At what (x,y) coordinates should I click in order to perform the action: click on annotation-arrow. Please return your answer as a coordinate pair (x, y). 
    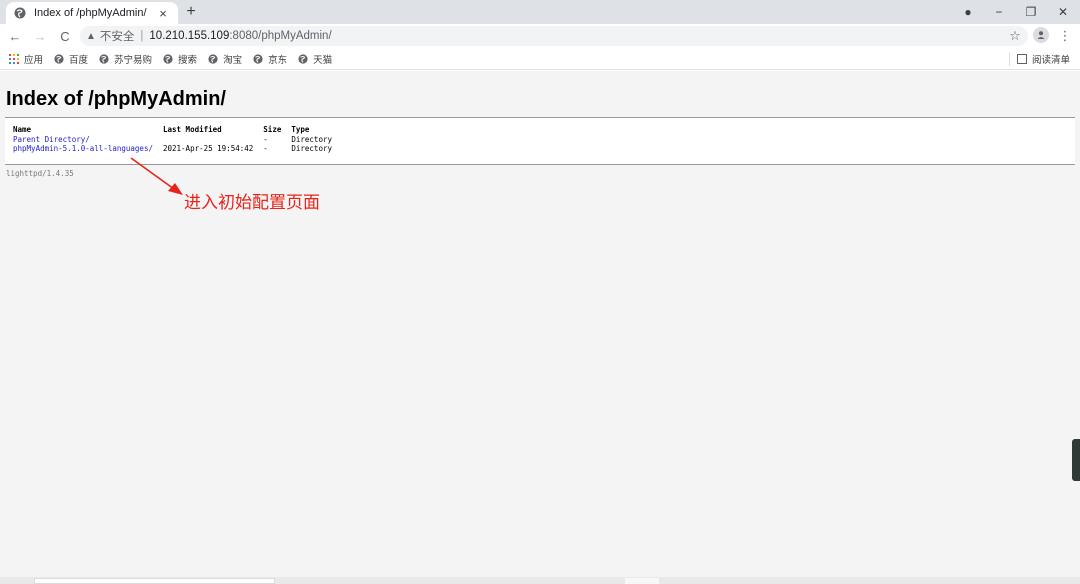
    Looking at the image, I should click on (156, 176).